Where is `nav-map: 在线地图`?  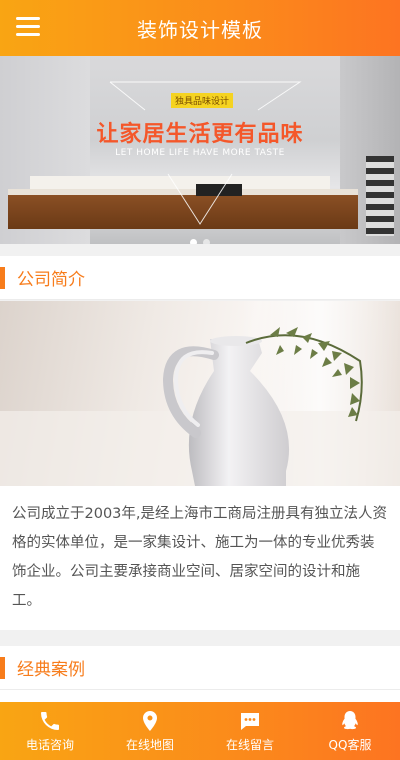 nav-map: 在线地图 is located at coordinates (150, 731).